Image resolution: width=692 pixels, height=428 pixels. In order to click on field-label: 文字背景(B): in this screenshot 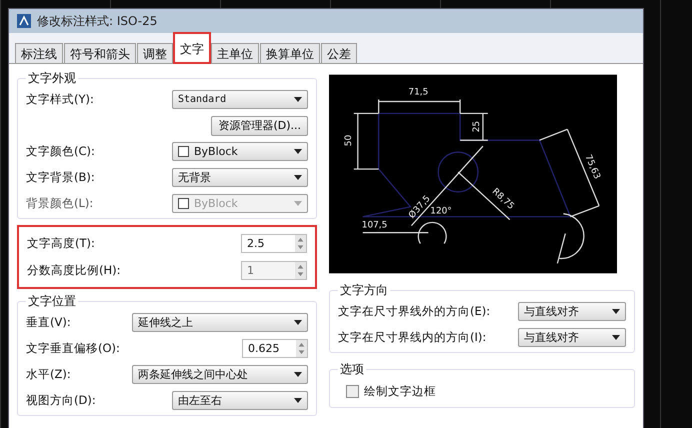, I will do `click(60, 177)`.